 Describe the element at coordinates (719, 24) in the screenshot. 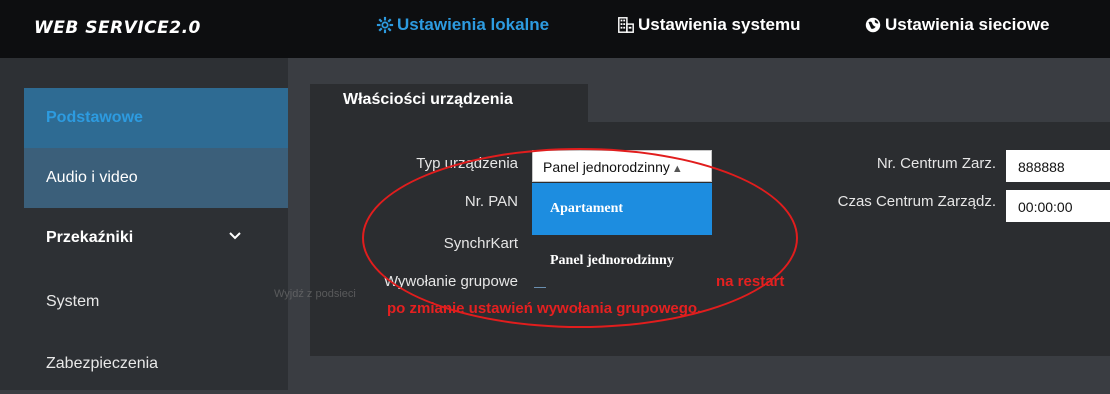

I see `nav-system-settings-label: Ustawienia systemu` at that location.